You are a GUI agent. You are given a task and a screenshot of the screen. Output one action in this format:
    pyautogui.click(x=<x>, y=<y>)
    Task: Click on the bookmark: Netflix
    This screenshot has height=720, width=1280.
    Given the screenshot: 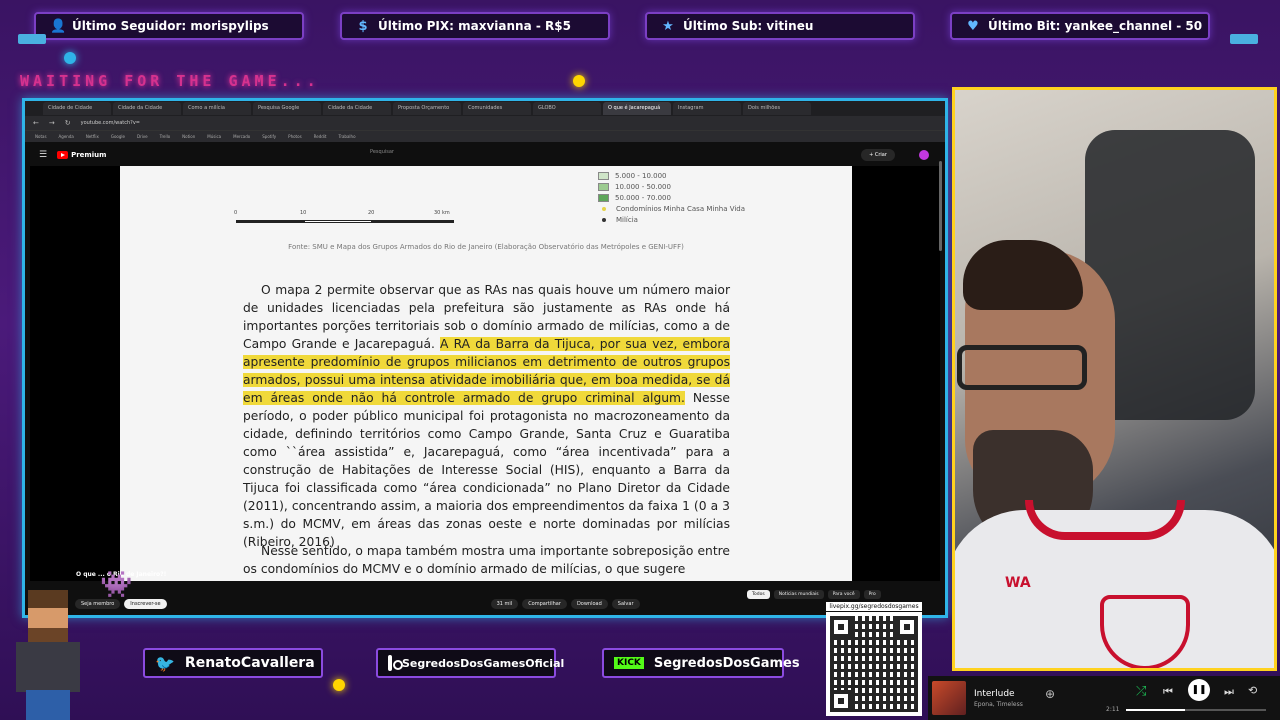 What is the action you would take?
    pyautogui.click(x=92, y=136)
    